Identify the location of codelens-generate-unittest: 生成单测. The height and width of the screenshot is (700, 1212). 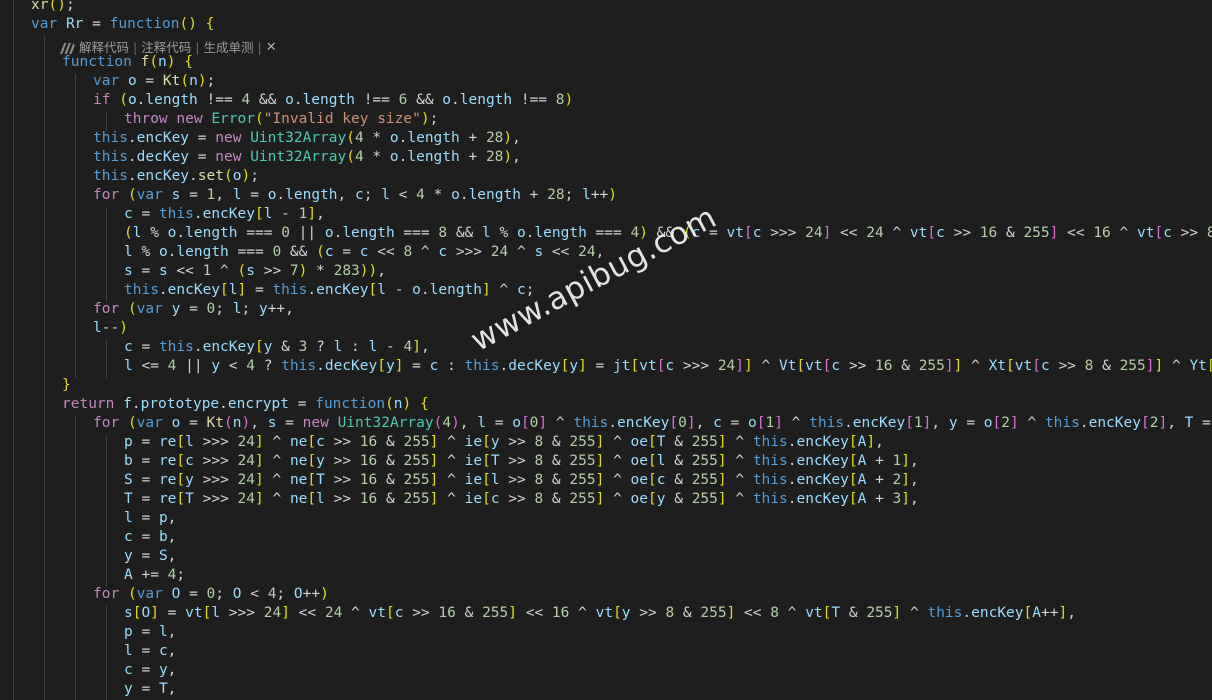
(228, 48).